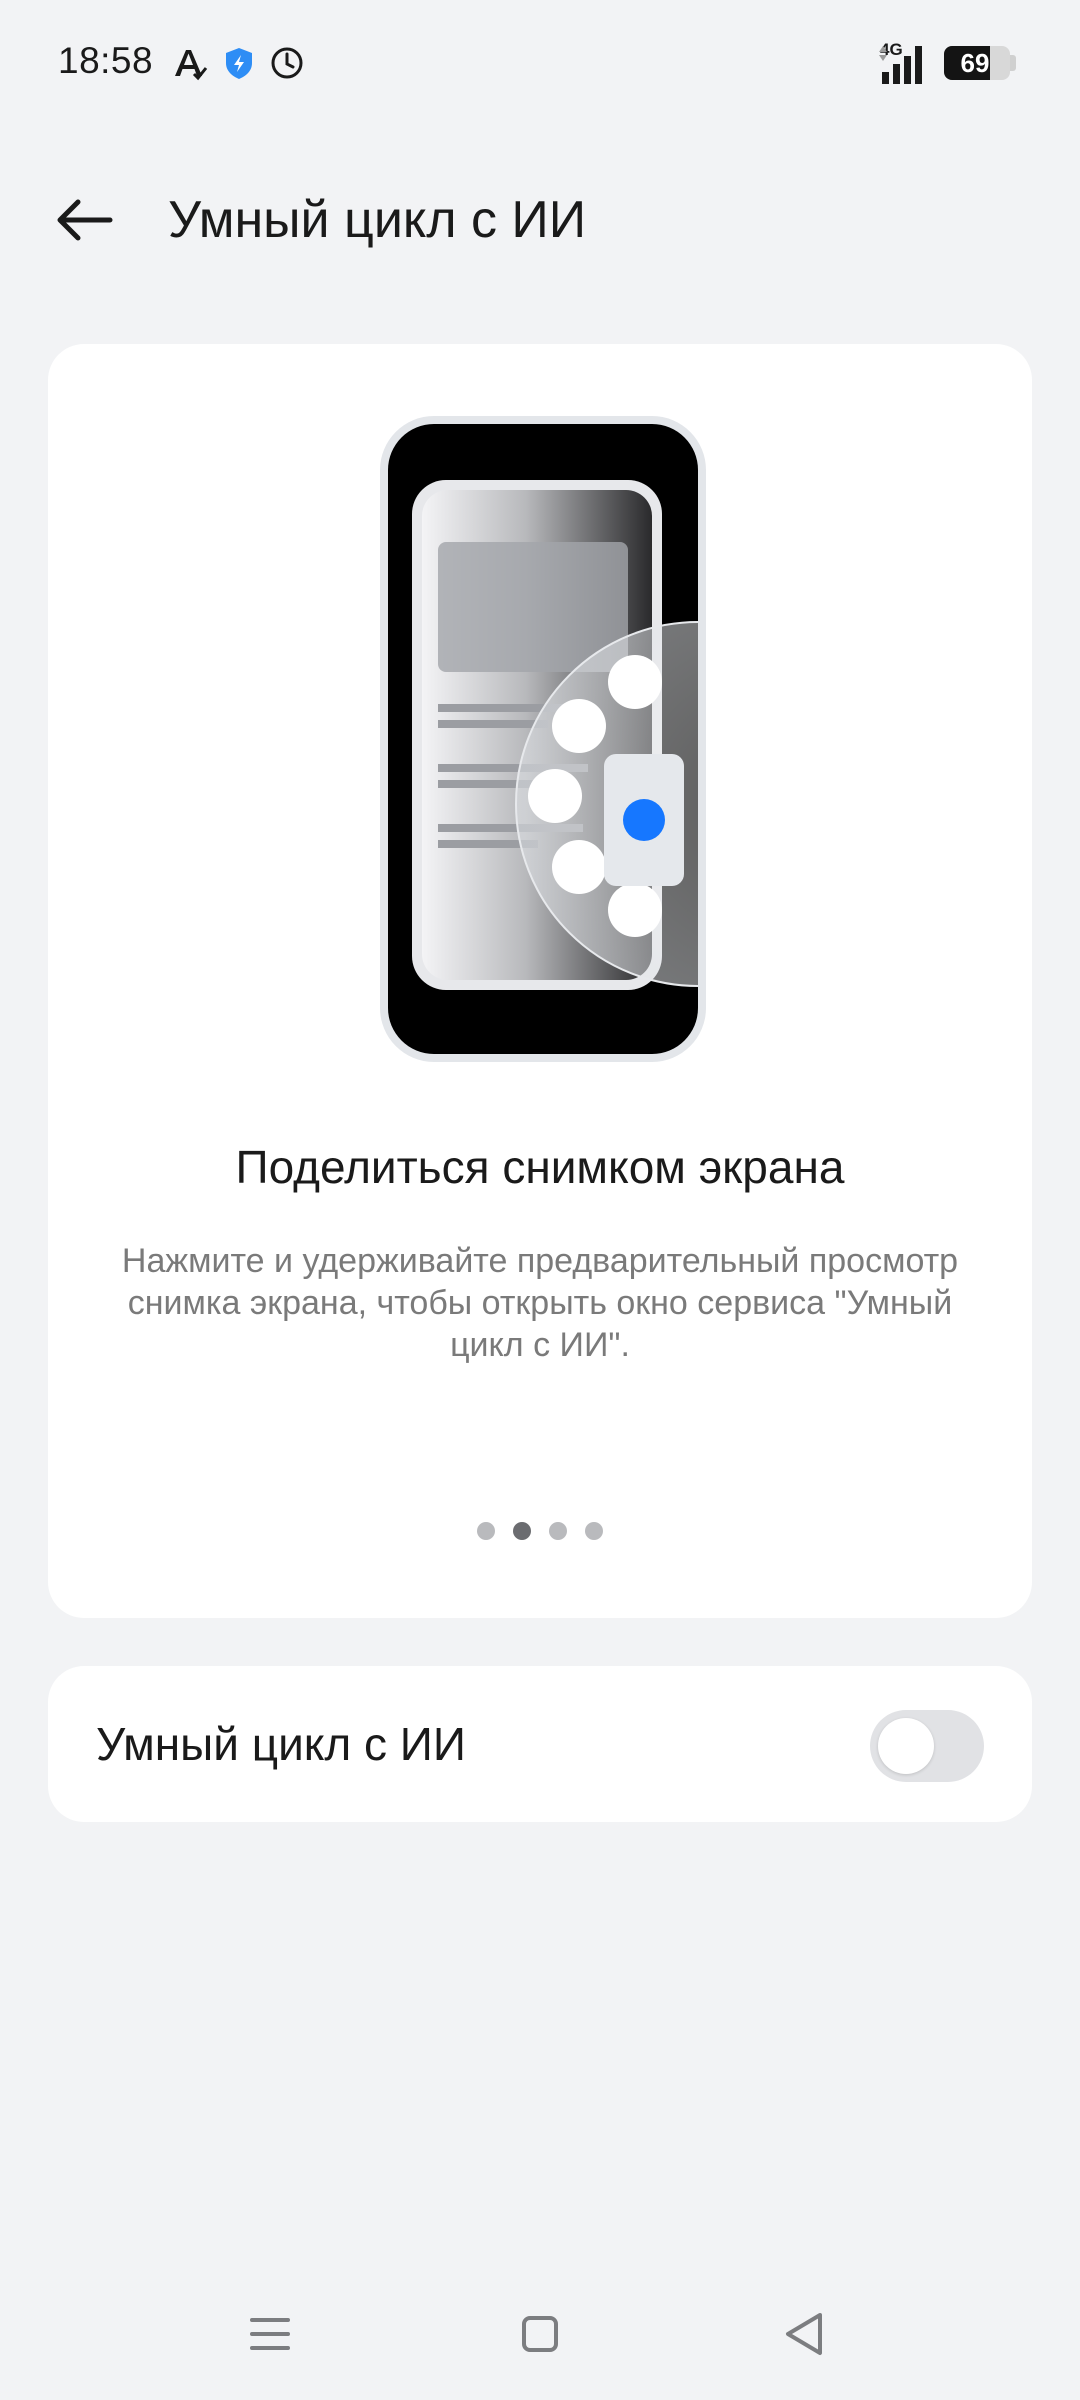 The width and height of the screenshot is (1080, 2400). Describe the element at coordinates (540, 1531) in the screenshot. I see `page-indicator` at that location.